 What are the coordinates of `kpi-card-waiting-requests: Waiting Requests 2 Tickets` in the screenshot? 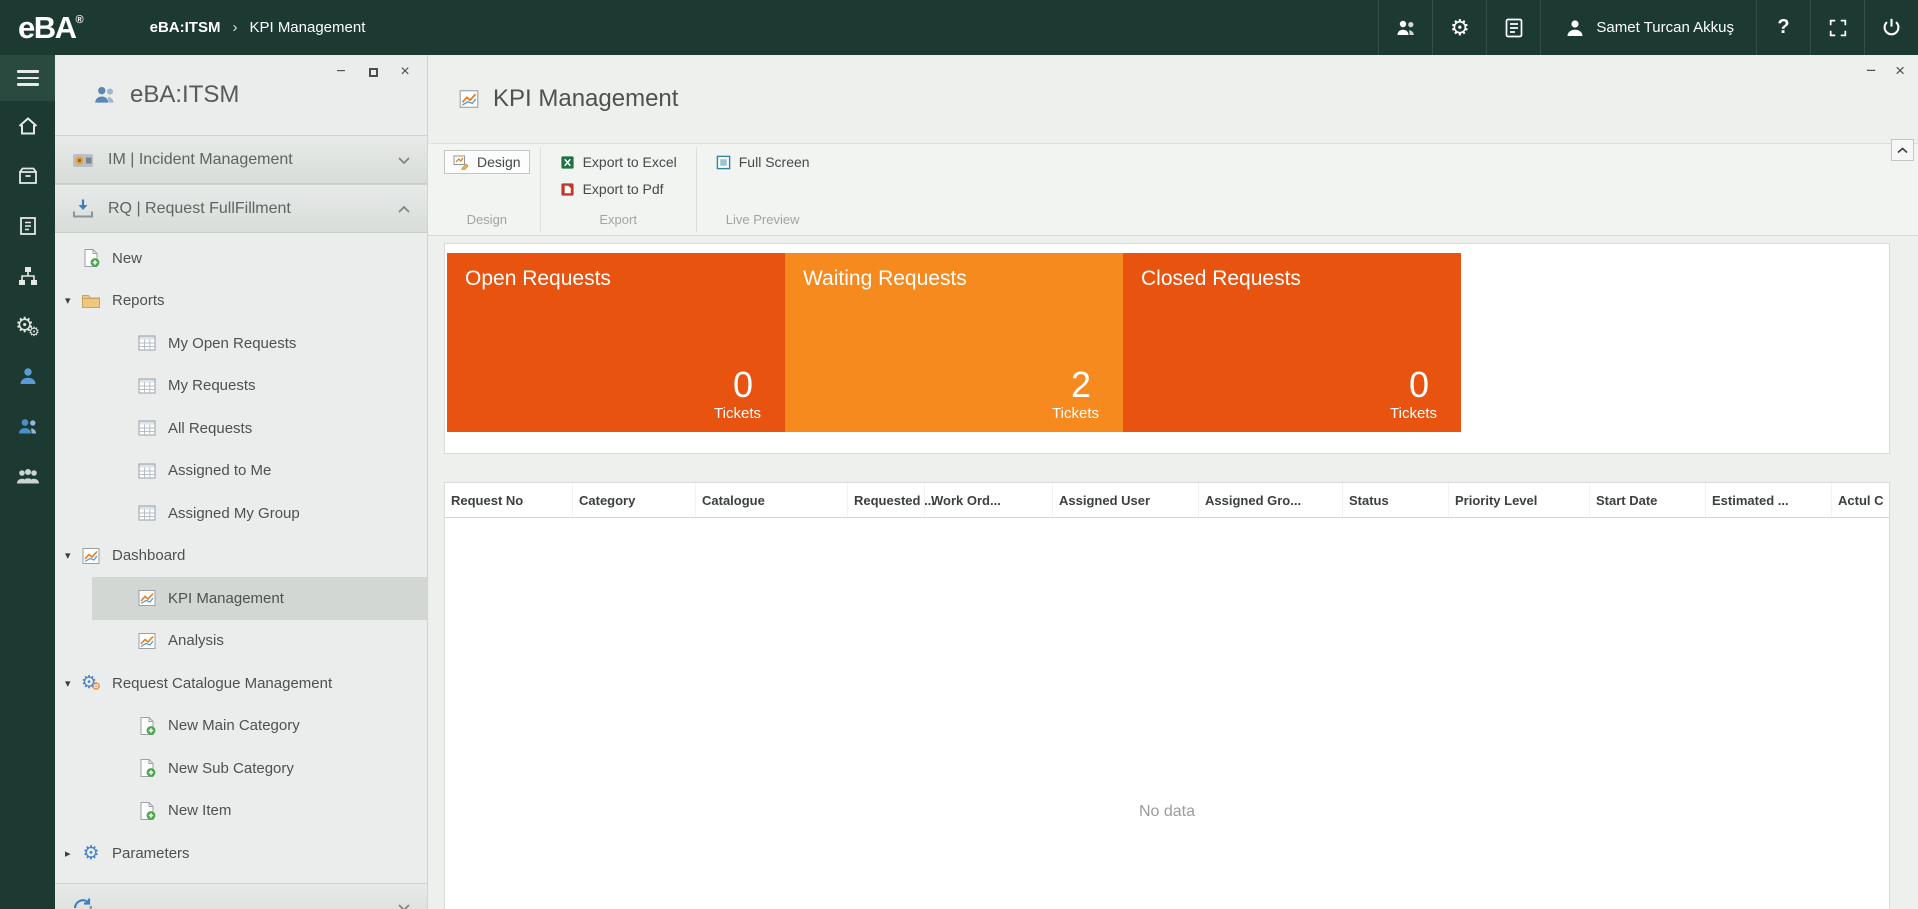 It's located at (954, 342).